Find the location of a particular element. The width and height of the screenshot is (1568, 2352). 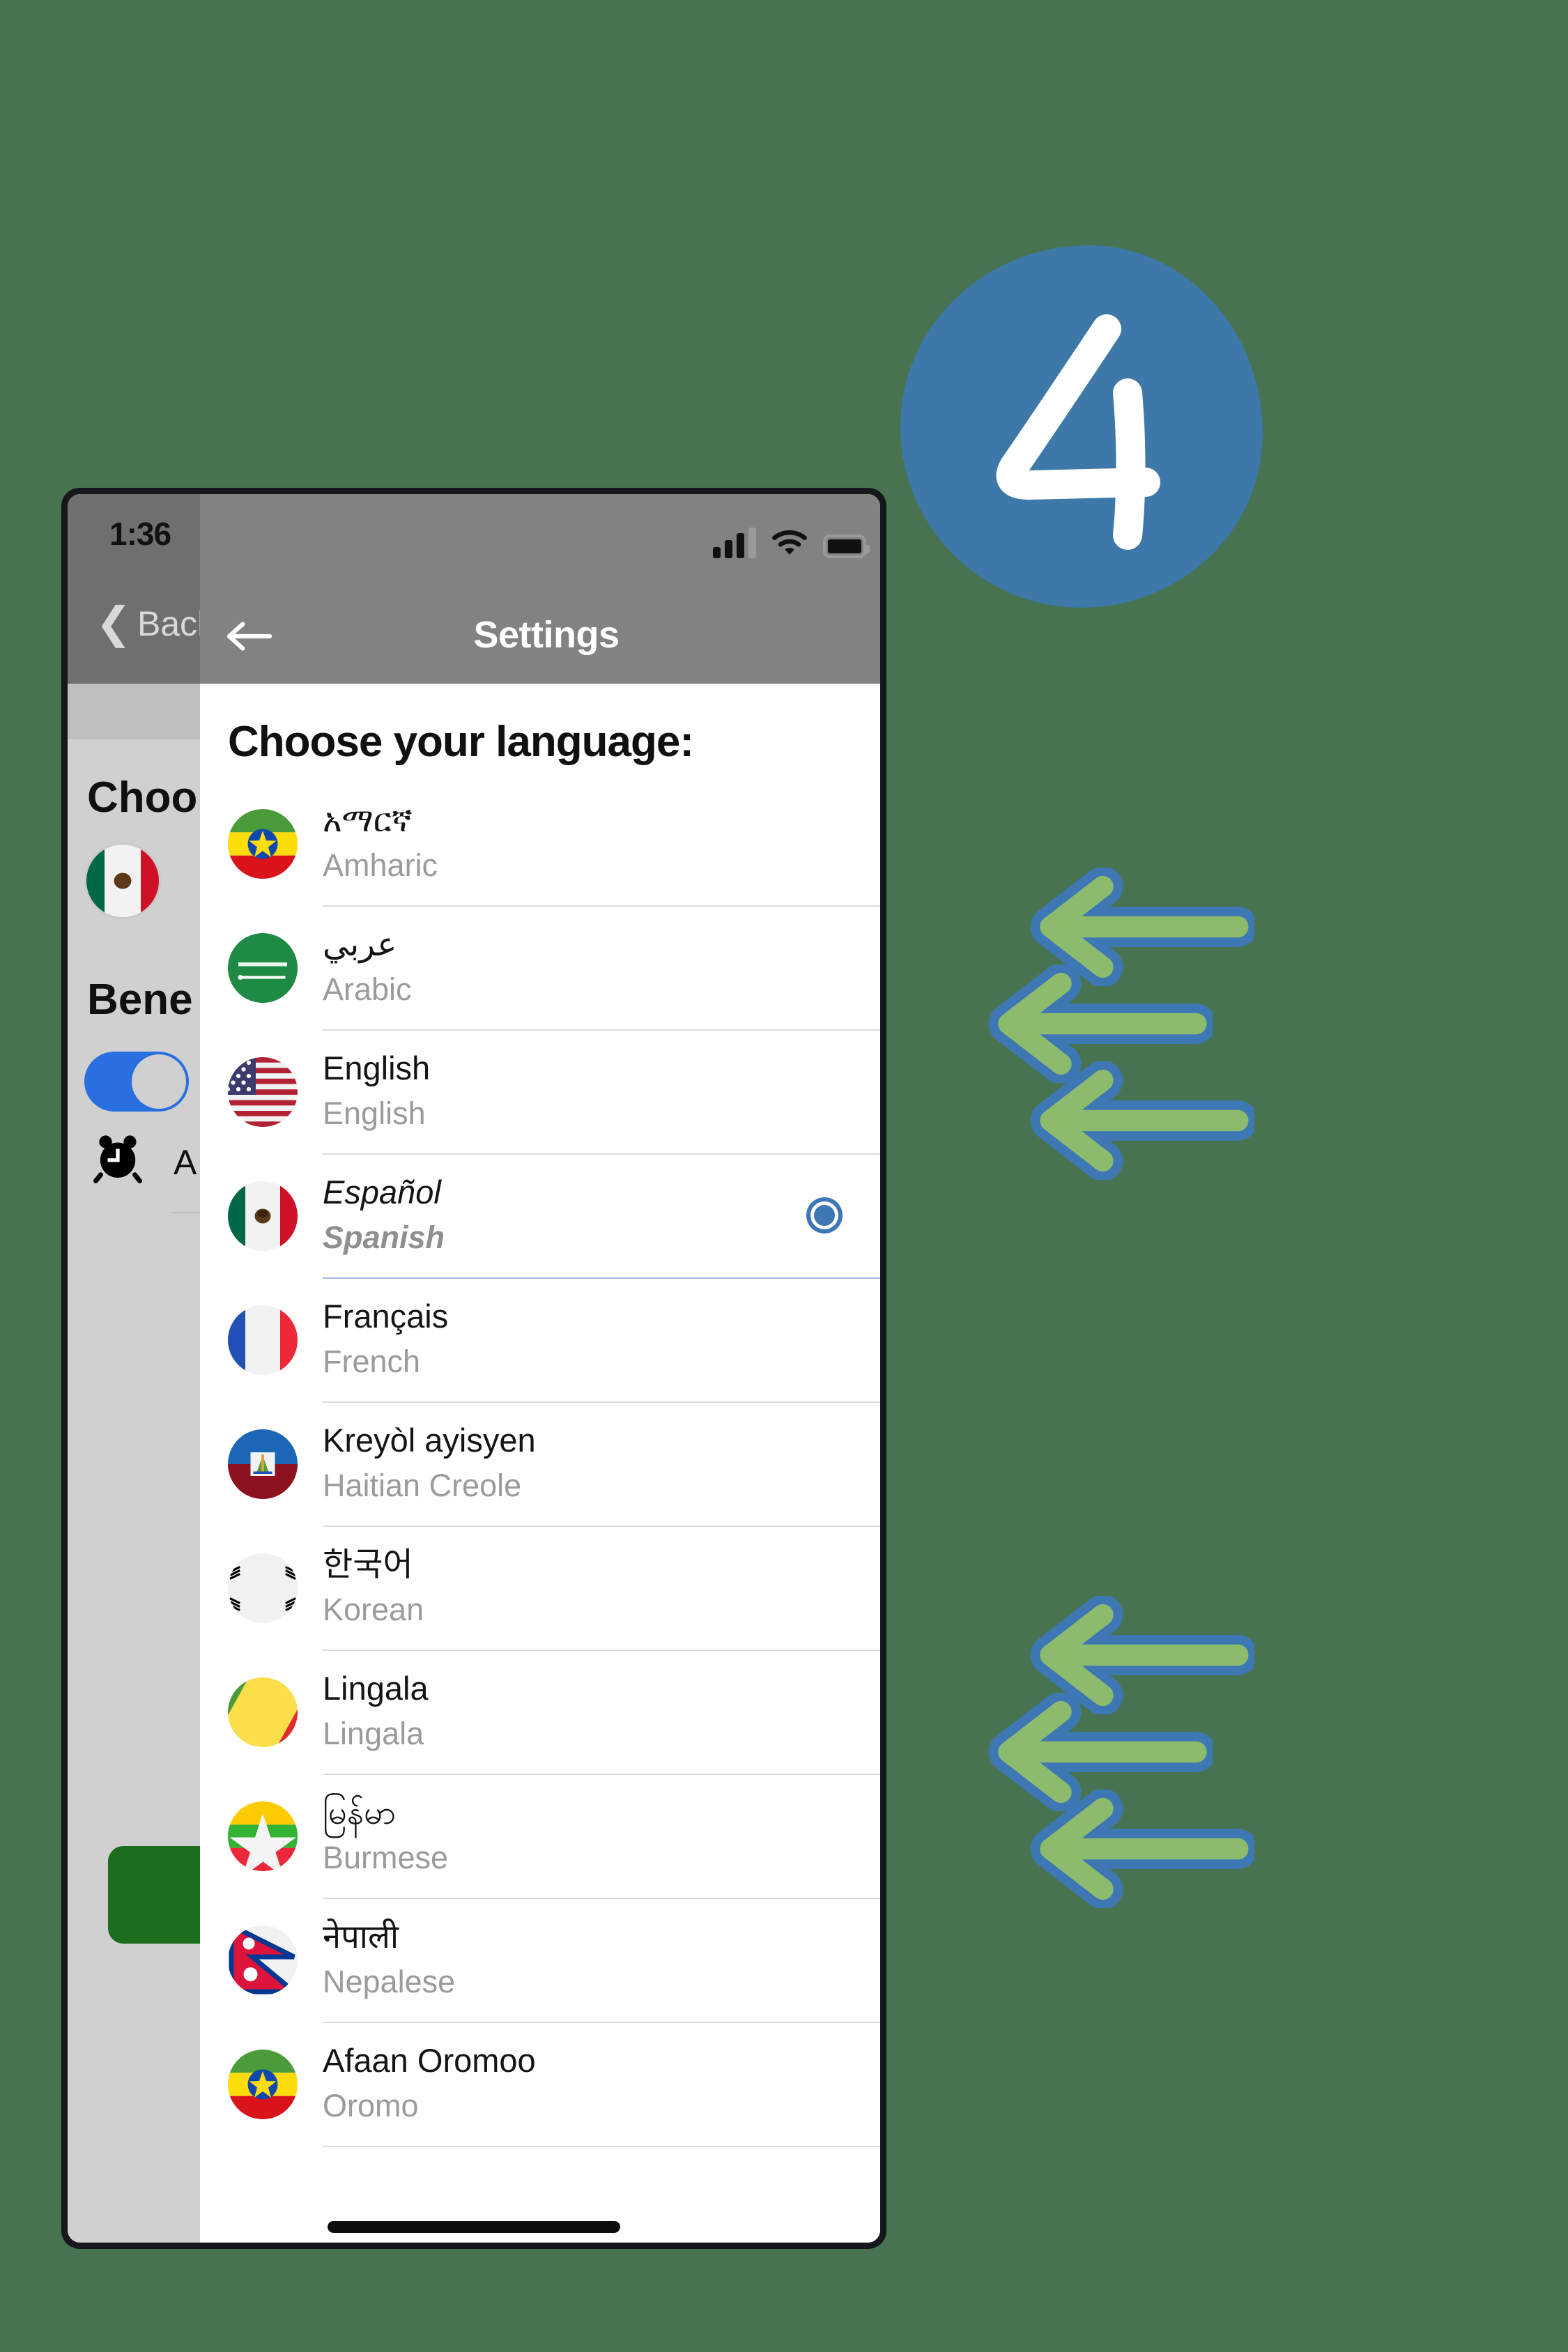

language-labels: नेपाली Nepalese is located at coordinates (601, 1960).